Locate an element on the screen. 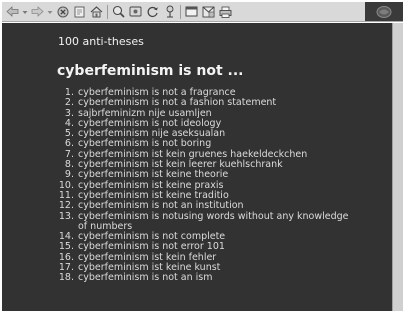 This screenshot has height=311, width=407. forward-menu-chevron-icon is located at coordinates (50, 11).